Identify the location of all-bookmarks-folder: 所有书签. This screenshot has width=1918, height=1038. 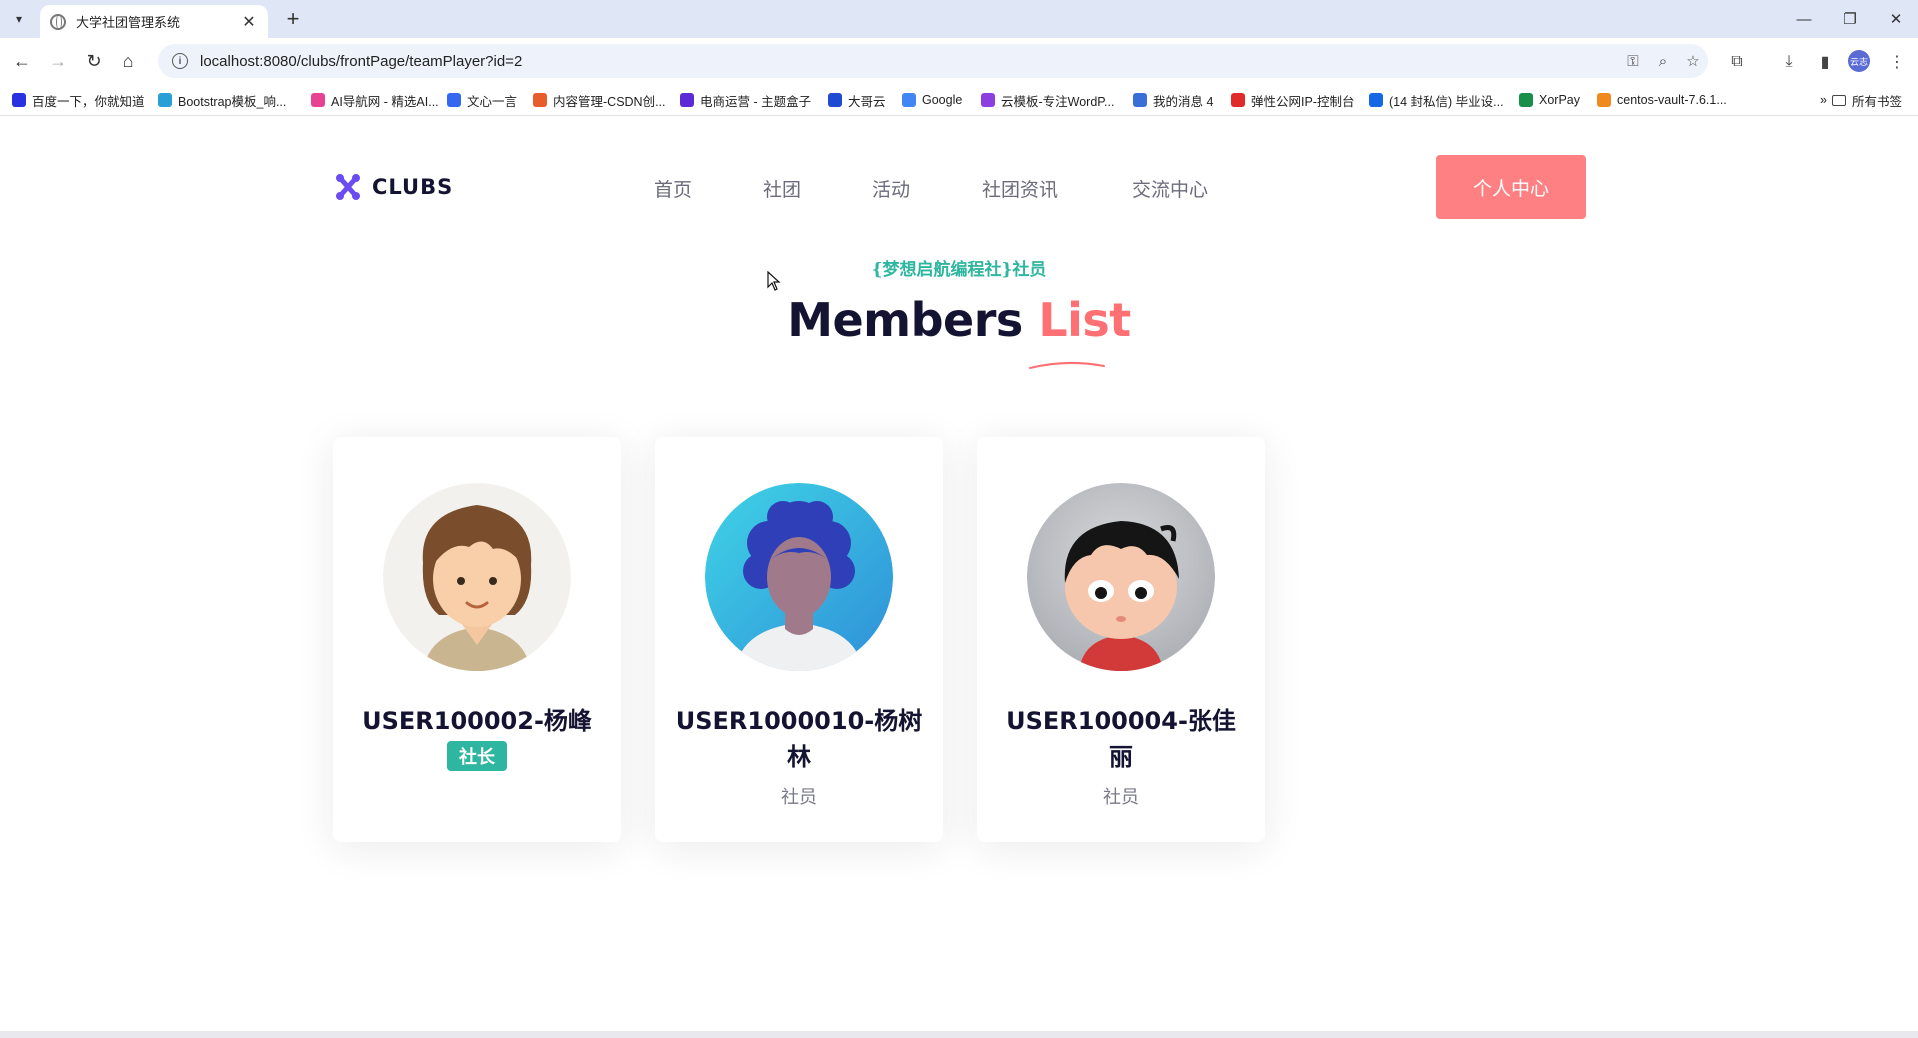
(1867, 100).